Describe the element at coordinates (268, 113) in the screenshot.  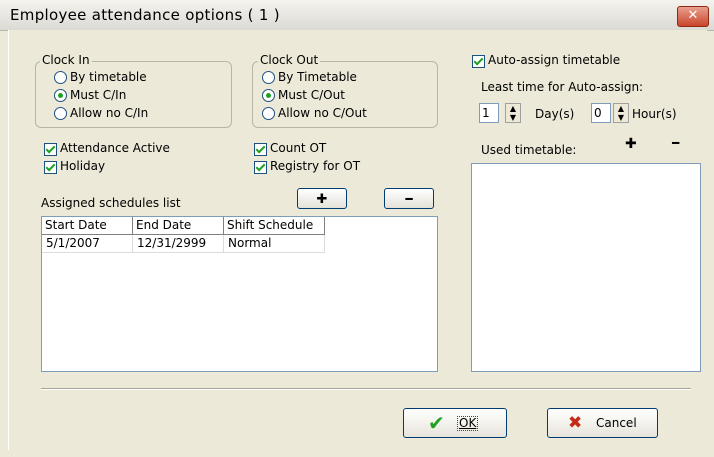
I see `radio-allow-no-cout` at that location.